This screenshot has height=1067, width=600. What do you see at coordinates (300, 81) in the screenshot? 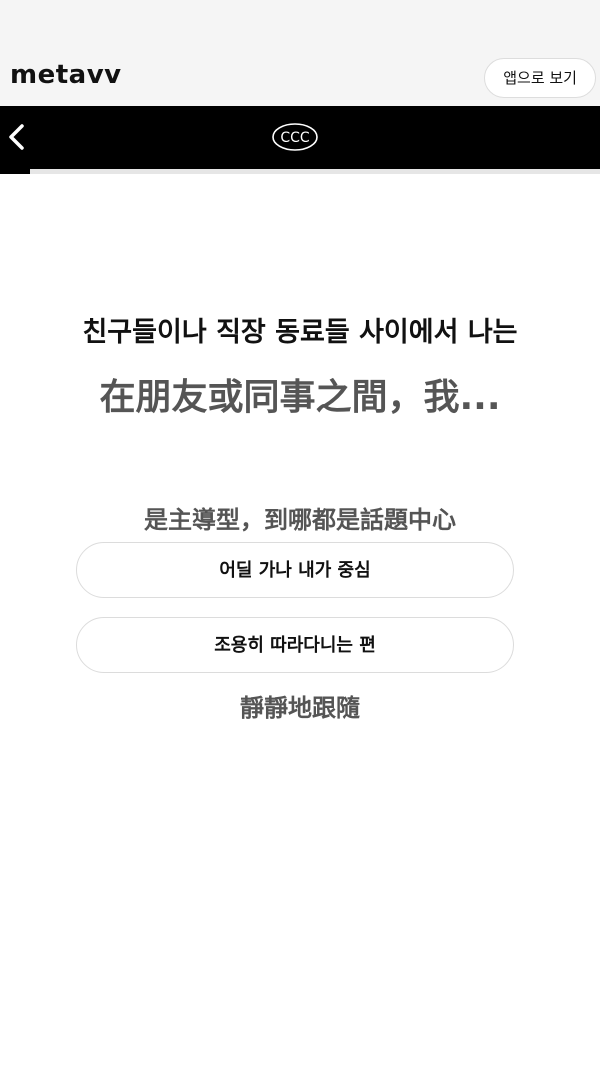
I see `app-header: metavv 앱으로 보기` at bounding box center [300, 81].